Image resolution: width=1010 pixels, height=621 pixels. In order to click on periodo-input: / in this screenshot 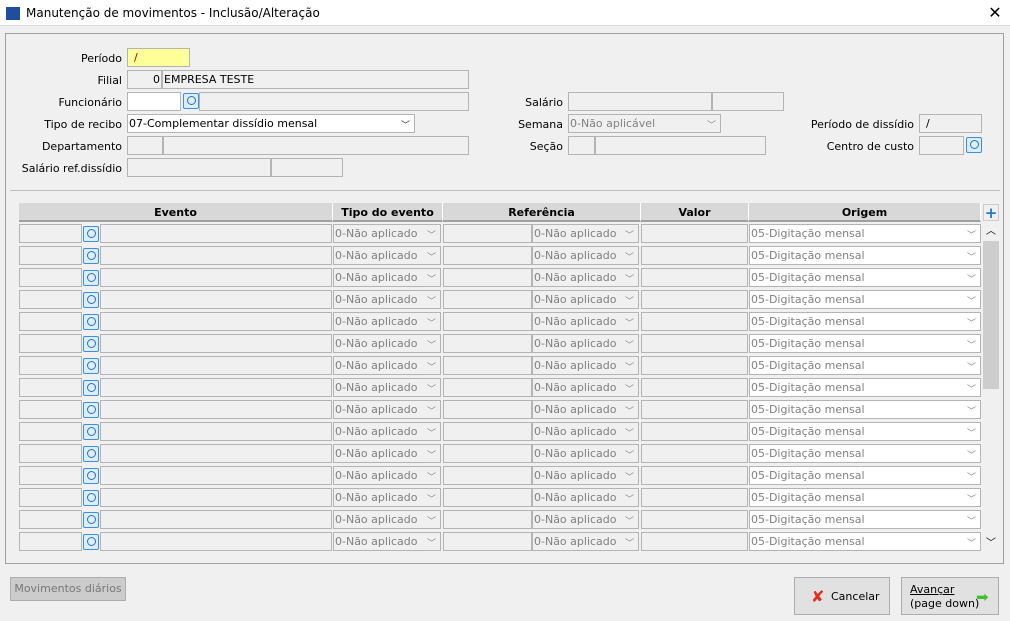, I will do `click(158, 57)`.